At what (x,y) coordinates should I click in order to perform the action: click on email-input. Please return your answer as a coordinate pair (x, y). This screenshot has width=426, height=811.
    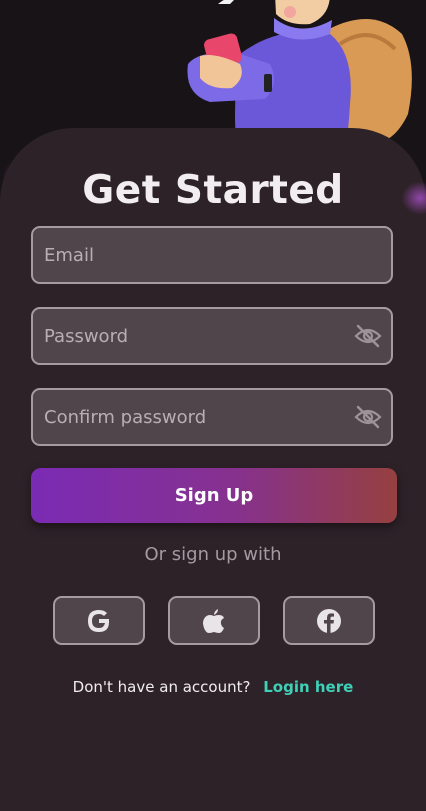
    Looking at the image, I should click on (212, 255).